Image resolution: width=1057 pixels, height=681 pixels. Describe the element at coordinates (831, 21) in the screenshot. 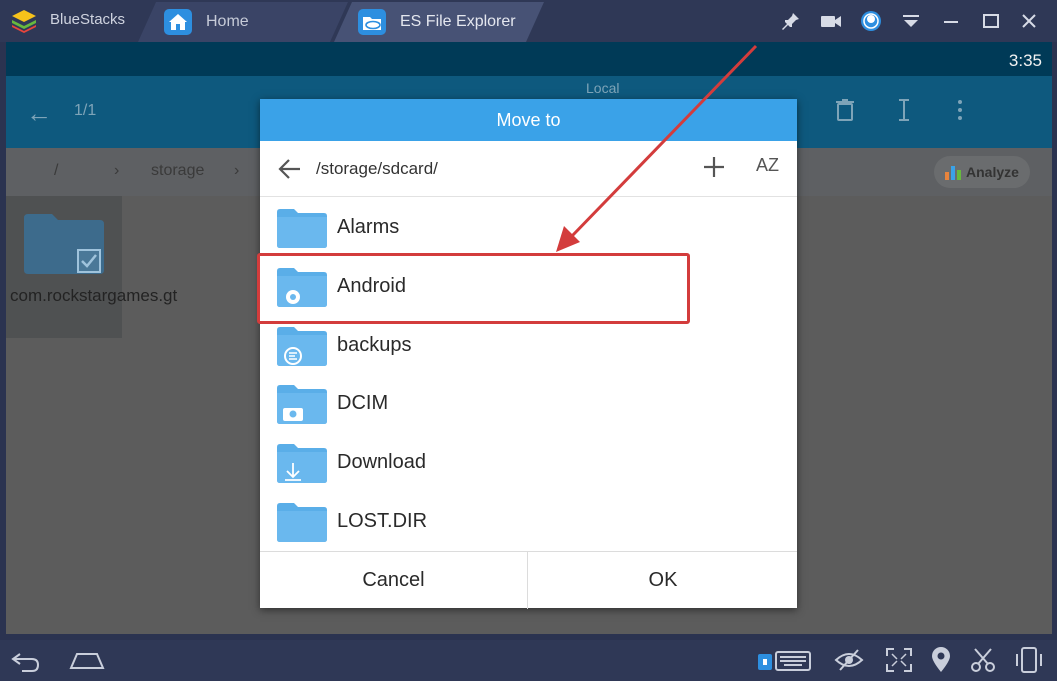

I see `camera-record-icon` at that location.